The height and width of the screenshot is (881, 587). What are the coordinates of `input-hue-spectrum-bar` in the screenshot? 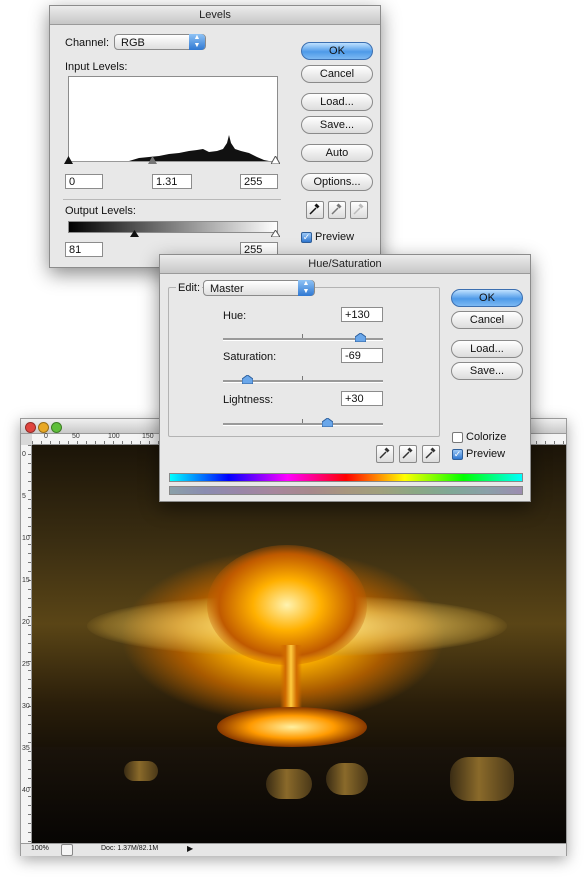 It's located at (346, 477).